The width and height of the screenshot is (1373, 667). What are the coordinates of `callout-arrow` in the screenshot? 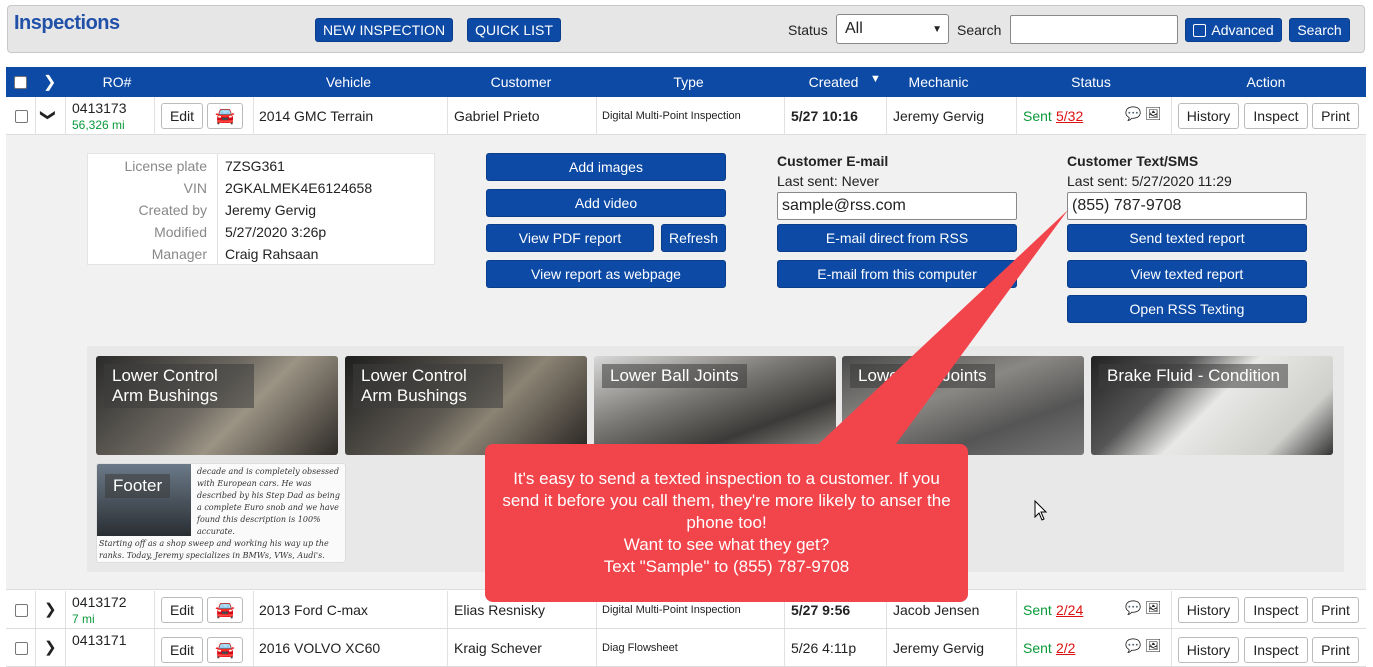 It's located at (939, 331).